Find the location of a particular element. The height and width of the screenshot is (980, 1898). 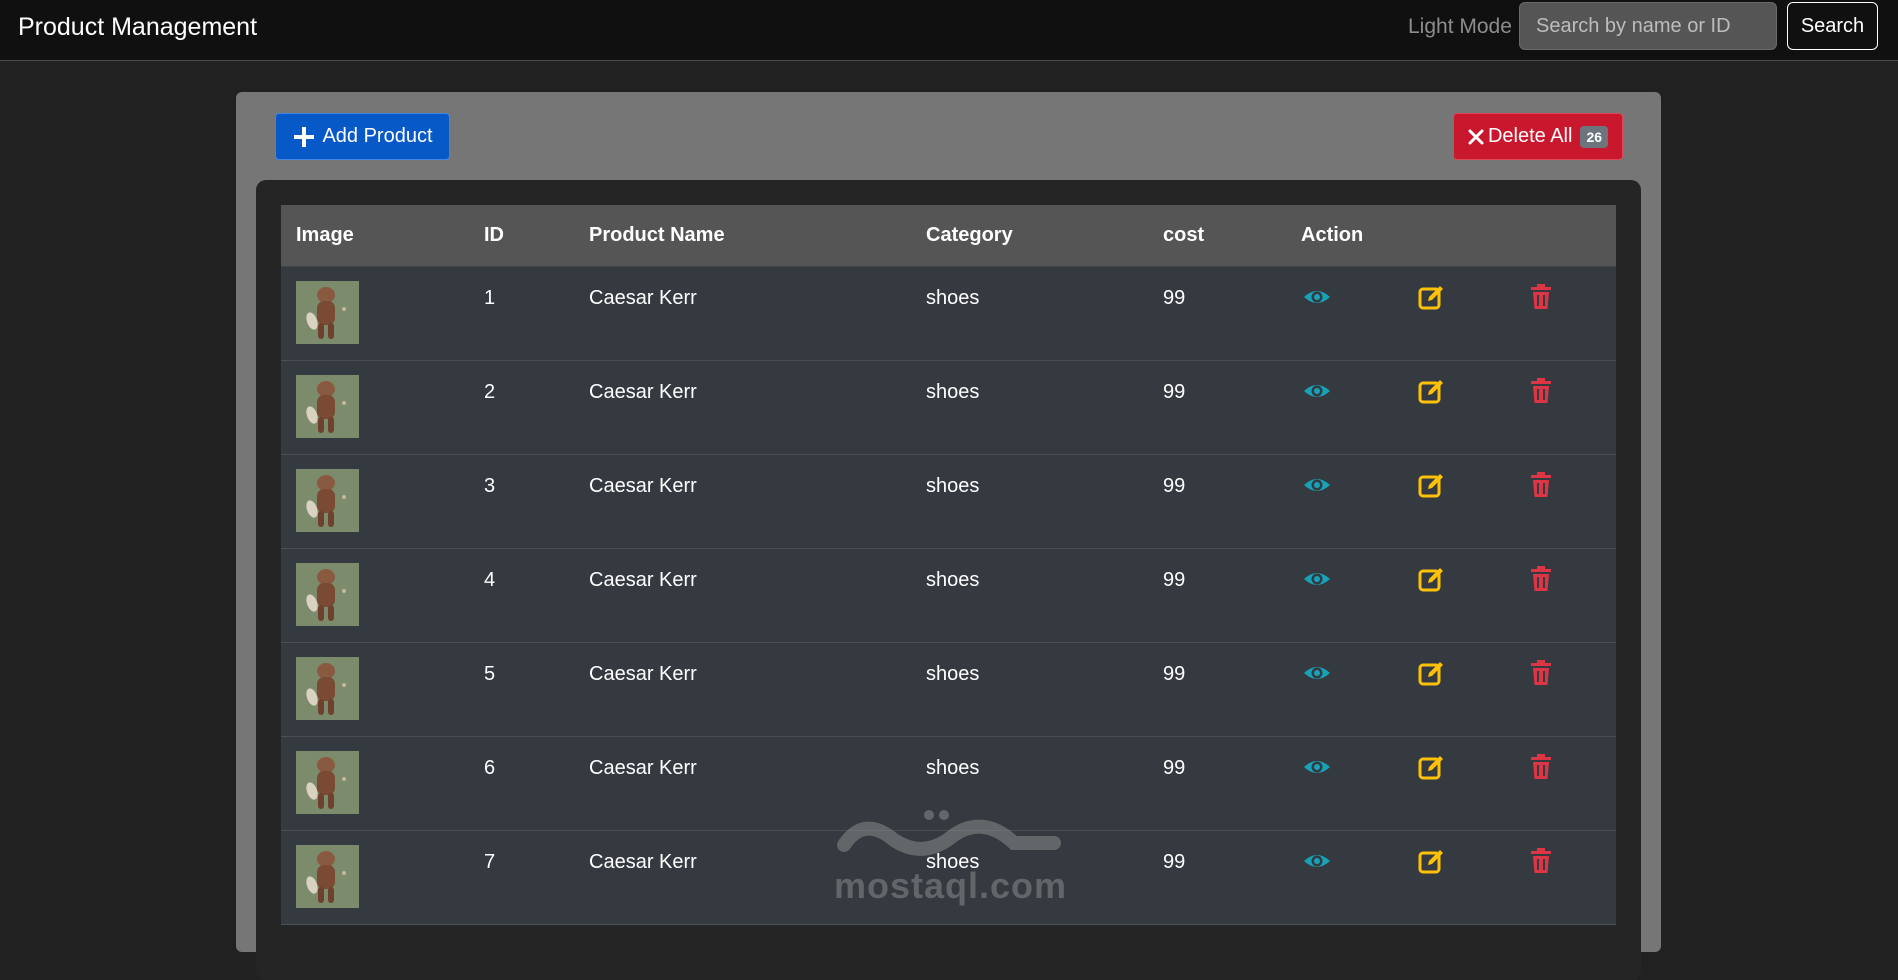

add-product-button: Add Product is located at coordinates (362, 136).